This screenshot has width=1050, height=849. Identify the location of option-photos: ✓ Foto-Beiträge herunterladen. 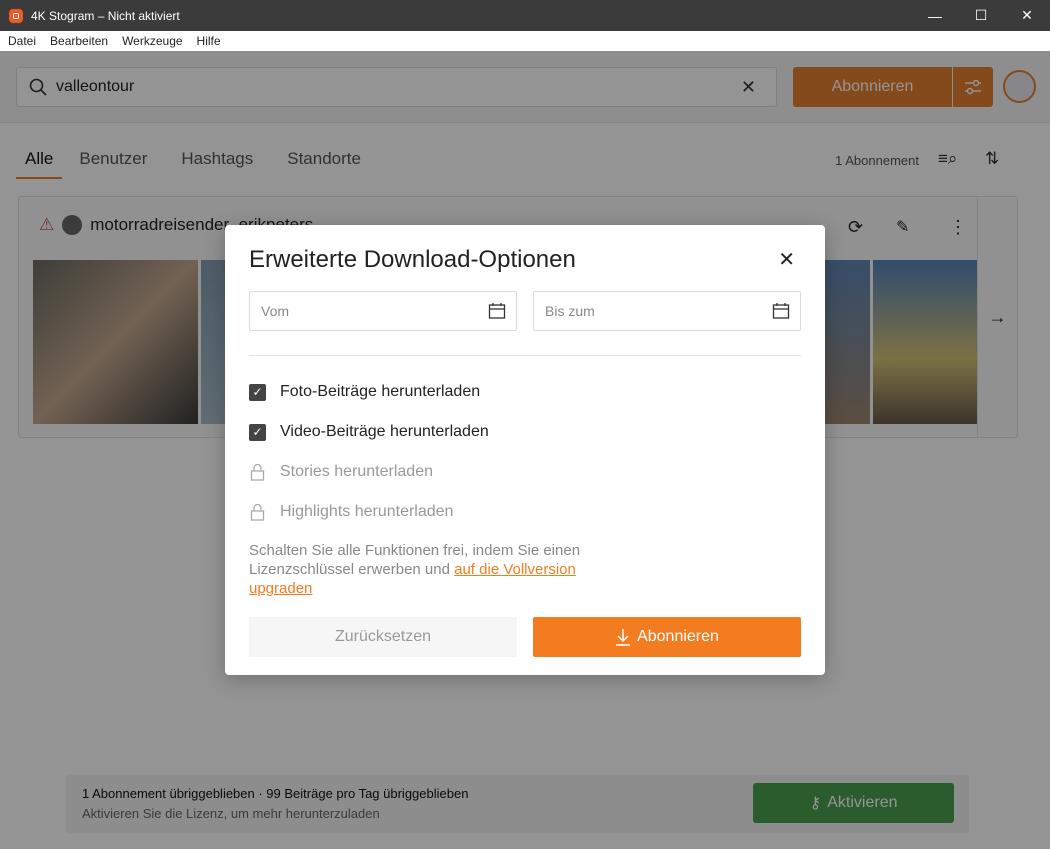
(364, 392).